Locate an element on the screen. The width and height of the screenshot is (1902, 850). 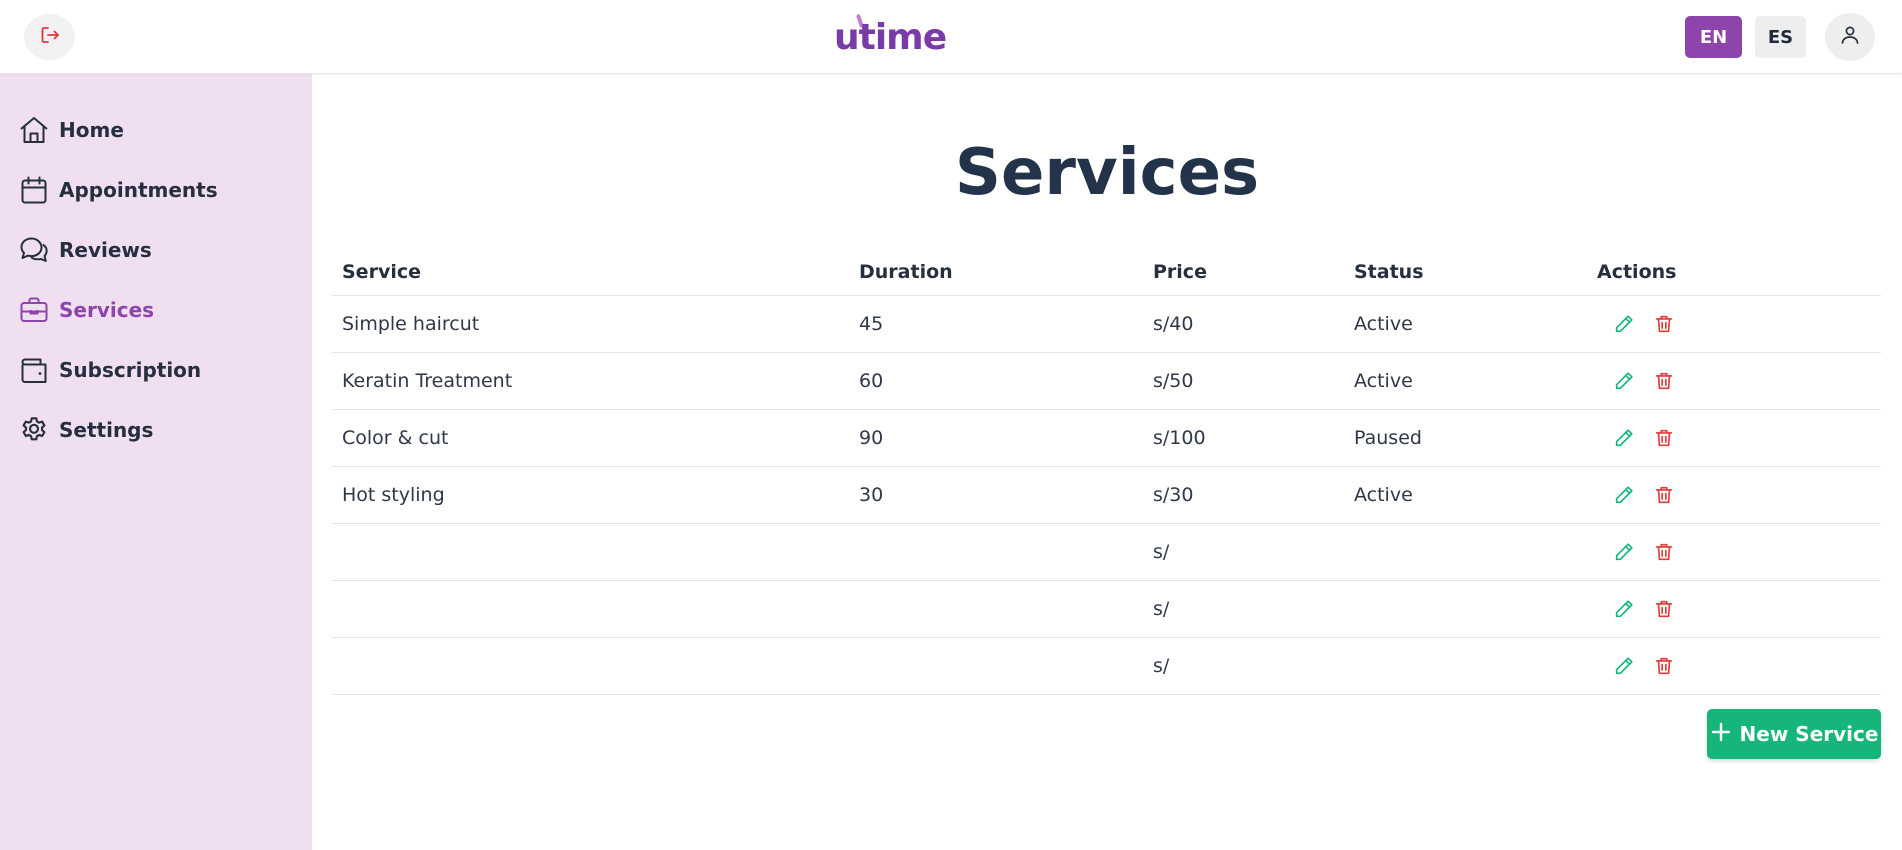
plus-icon is located at coordinates (1721, 734).